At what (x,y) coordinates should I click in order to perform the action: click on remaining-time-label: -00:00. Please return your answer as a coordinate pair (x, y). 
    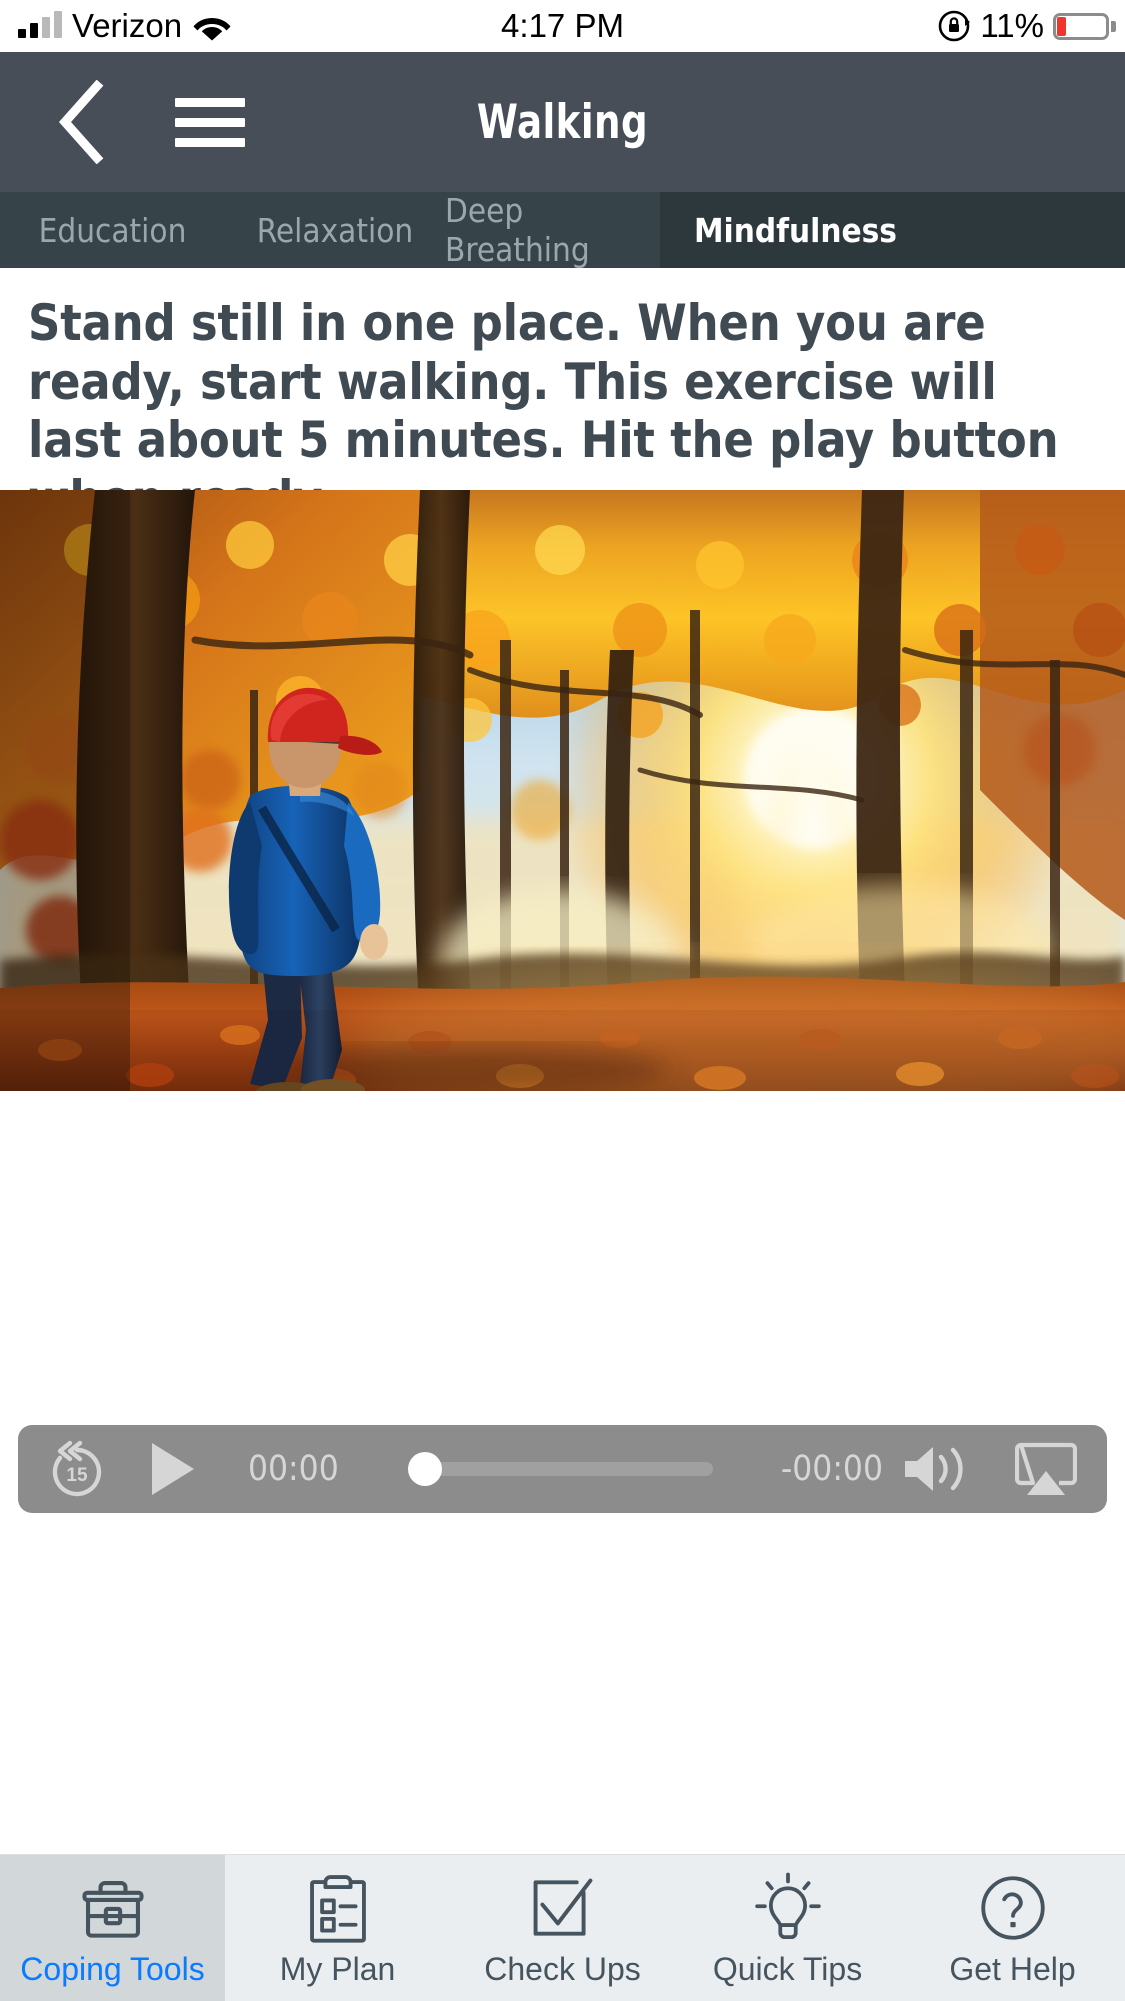
    Looking at the image, I should click on (831, 1469).